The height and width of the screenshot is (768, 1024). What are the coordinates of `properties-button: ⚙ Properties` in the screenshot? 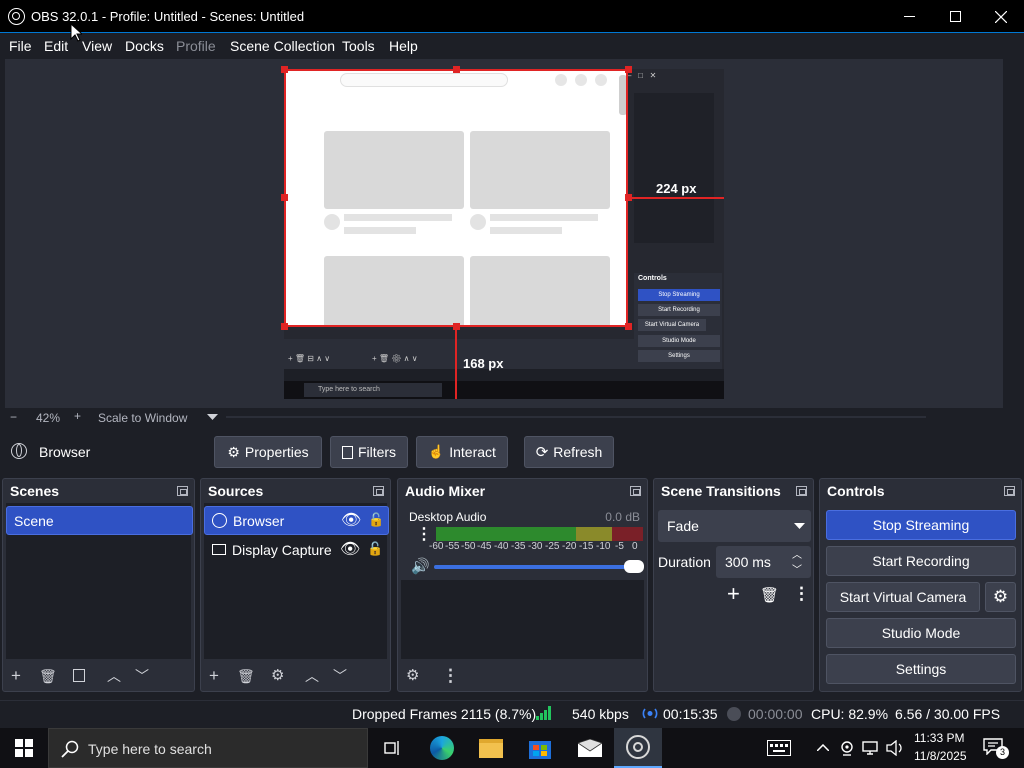 It's located at (268, 452).